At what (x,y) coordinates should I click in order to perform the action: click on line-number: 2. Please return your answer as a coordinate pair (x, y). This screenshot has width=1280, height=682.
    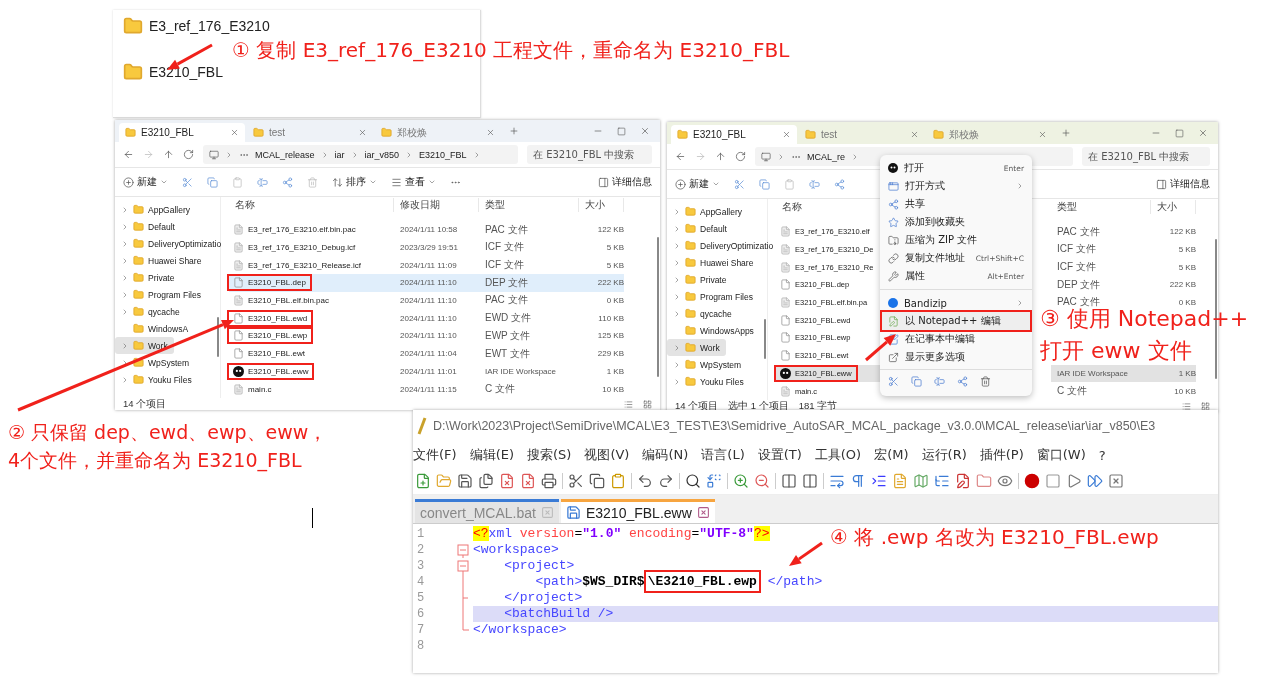
    Looking at the image, I should click on (421, 550).